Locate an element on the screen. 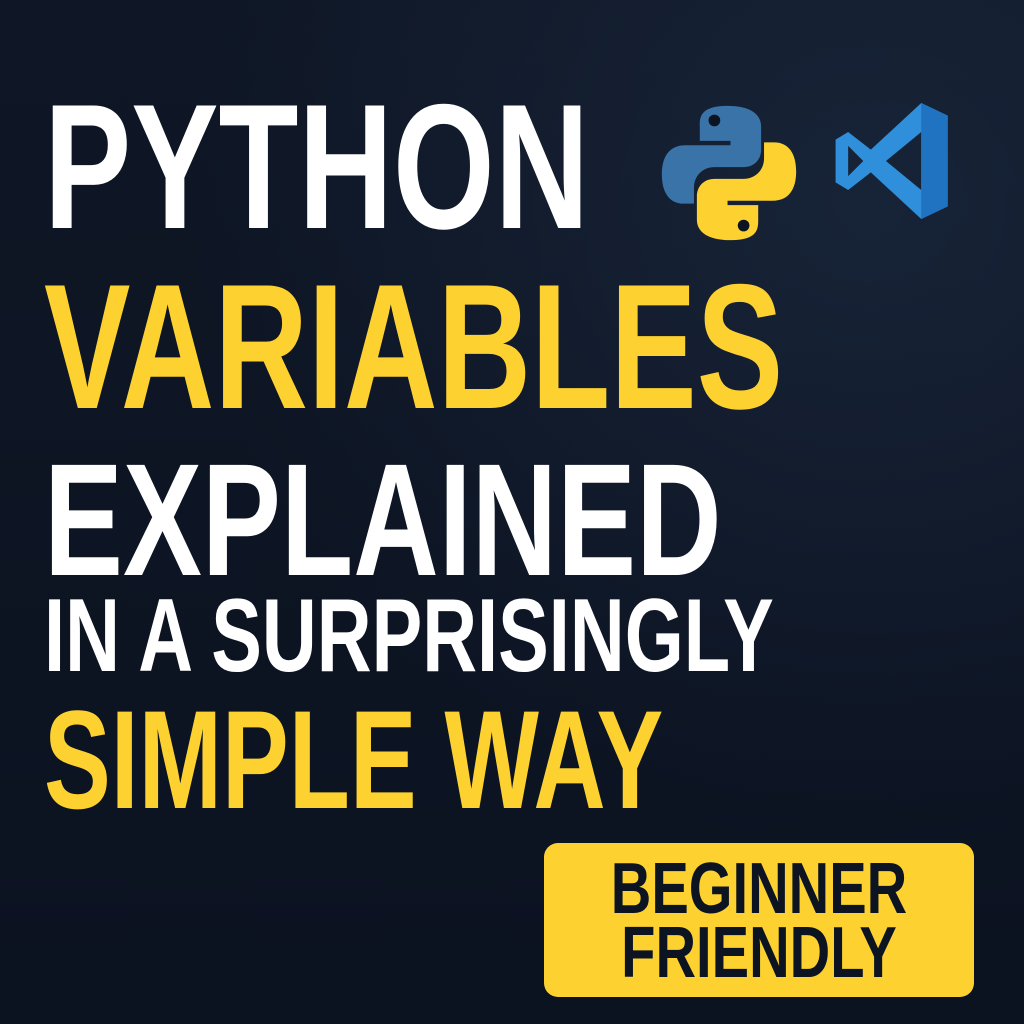 This screenshot has height=1024, width=1024. python-logo-icon is located at coordinates (729, 173).